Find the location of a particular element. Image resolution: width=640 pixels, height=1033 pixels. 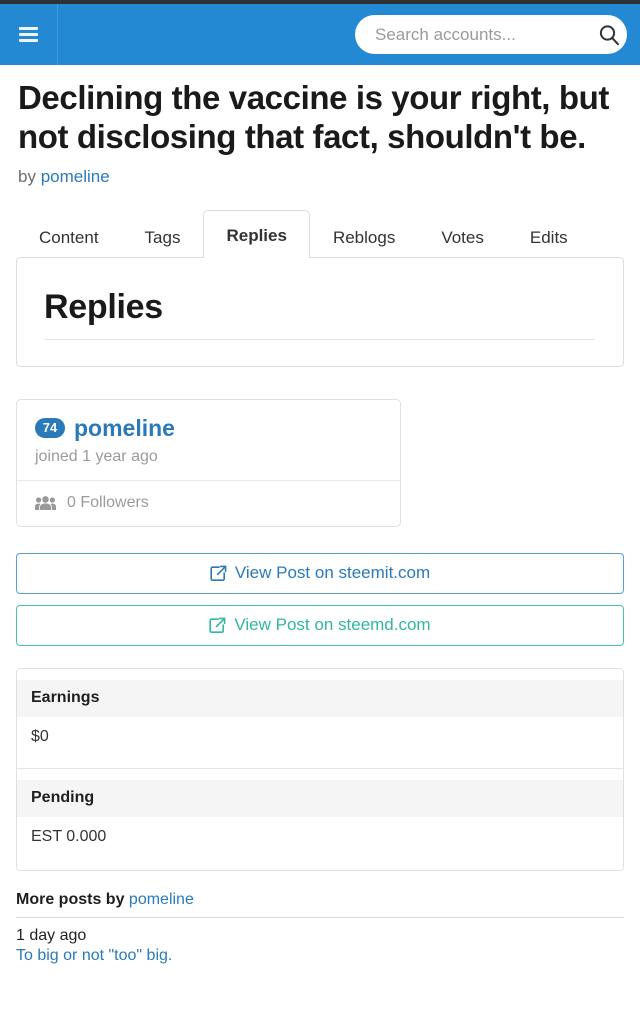

tab-replies: Replies is located at coordinates (256, 233).